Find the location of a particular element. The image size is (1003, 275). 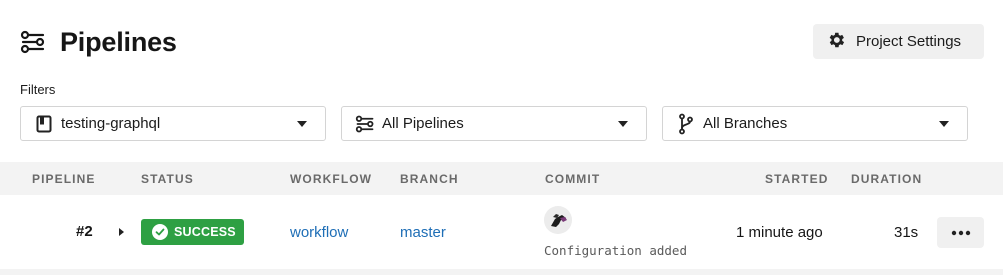

gear-icon is located at coordinates (841, 42).